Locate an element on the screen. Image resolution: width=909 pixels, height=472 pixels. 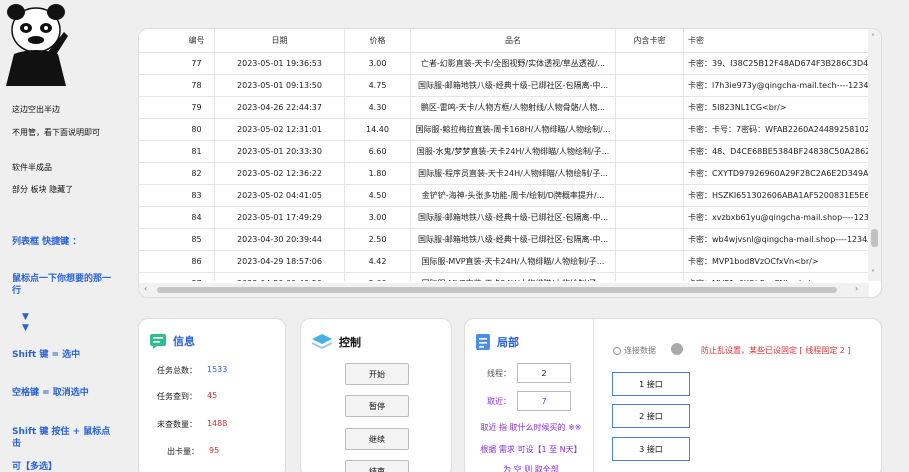
cell-id: 82 is located at coordinates (197, 173).